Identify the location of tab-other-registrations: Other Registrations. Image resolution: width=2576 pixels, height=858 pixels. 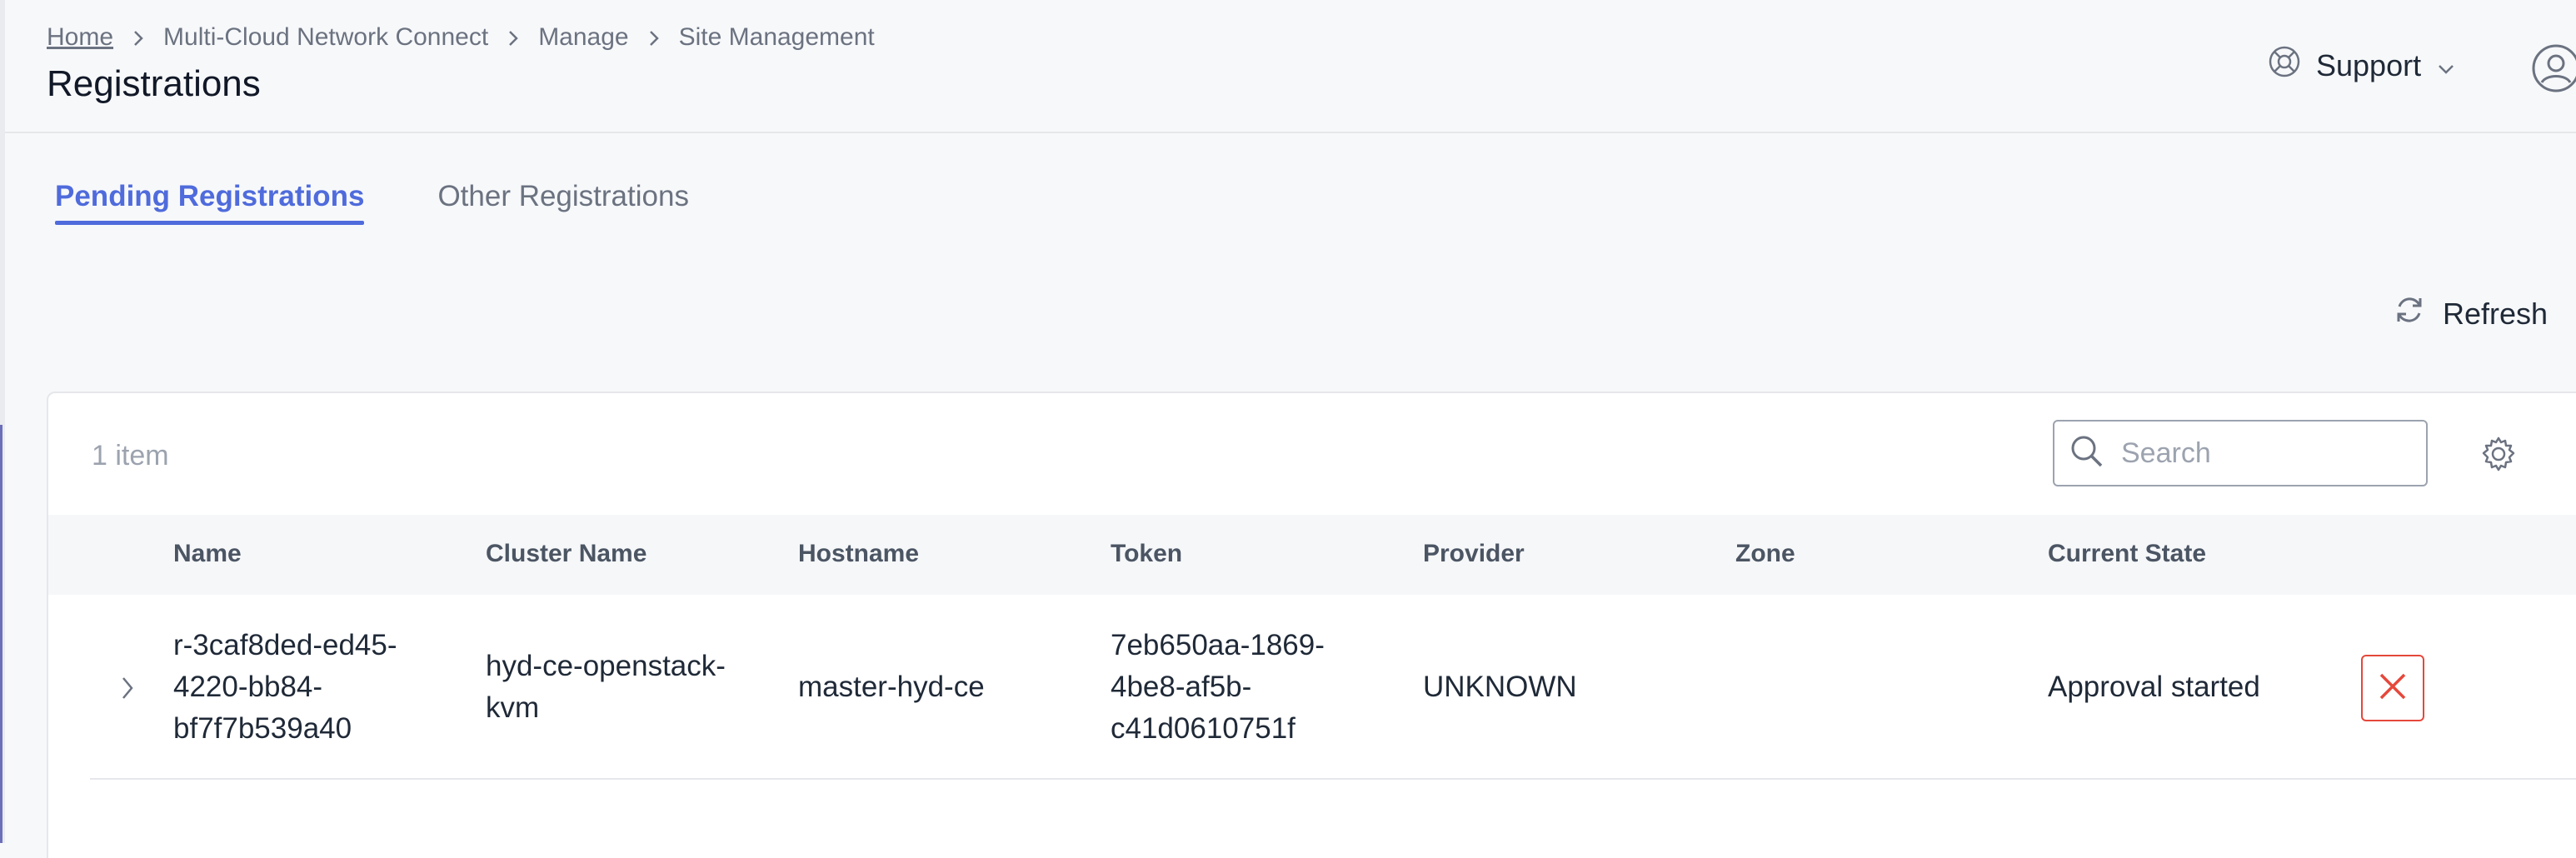
(563, 201).